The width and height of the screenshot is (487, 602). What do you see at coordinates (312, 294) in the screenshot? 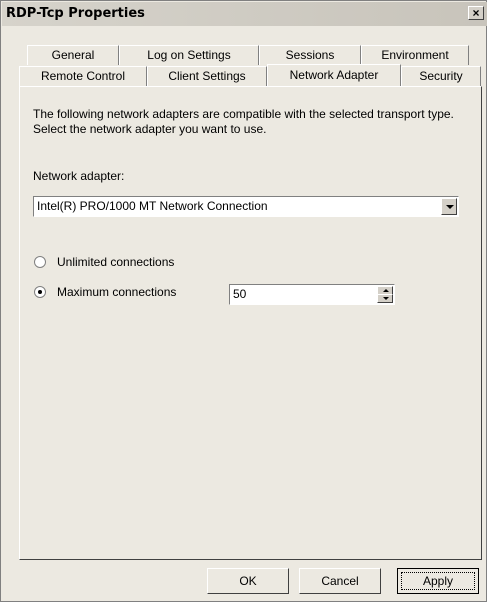
I see `maximum-connections-spinner: 50` at bounding box center [312, 294].